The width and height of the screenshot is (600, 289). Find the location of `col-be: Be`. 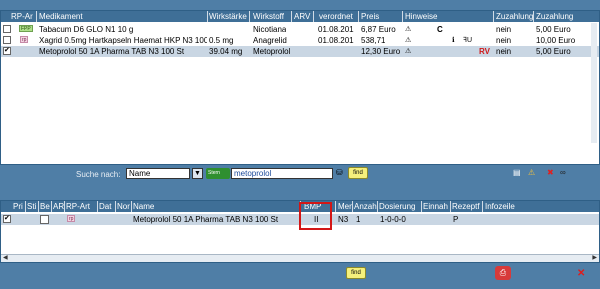

col-be: Be is located at coordinates (45, 206).